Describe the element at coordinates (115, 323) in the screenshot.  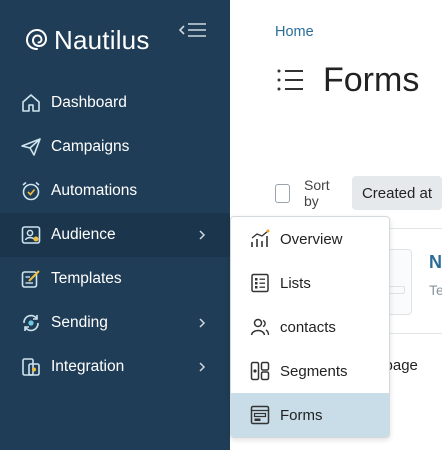
I see `sidebar-item-sending: Sending` at that location.